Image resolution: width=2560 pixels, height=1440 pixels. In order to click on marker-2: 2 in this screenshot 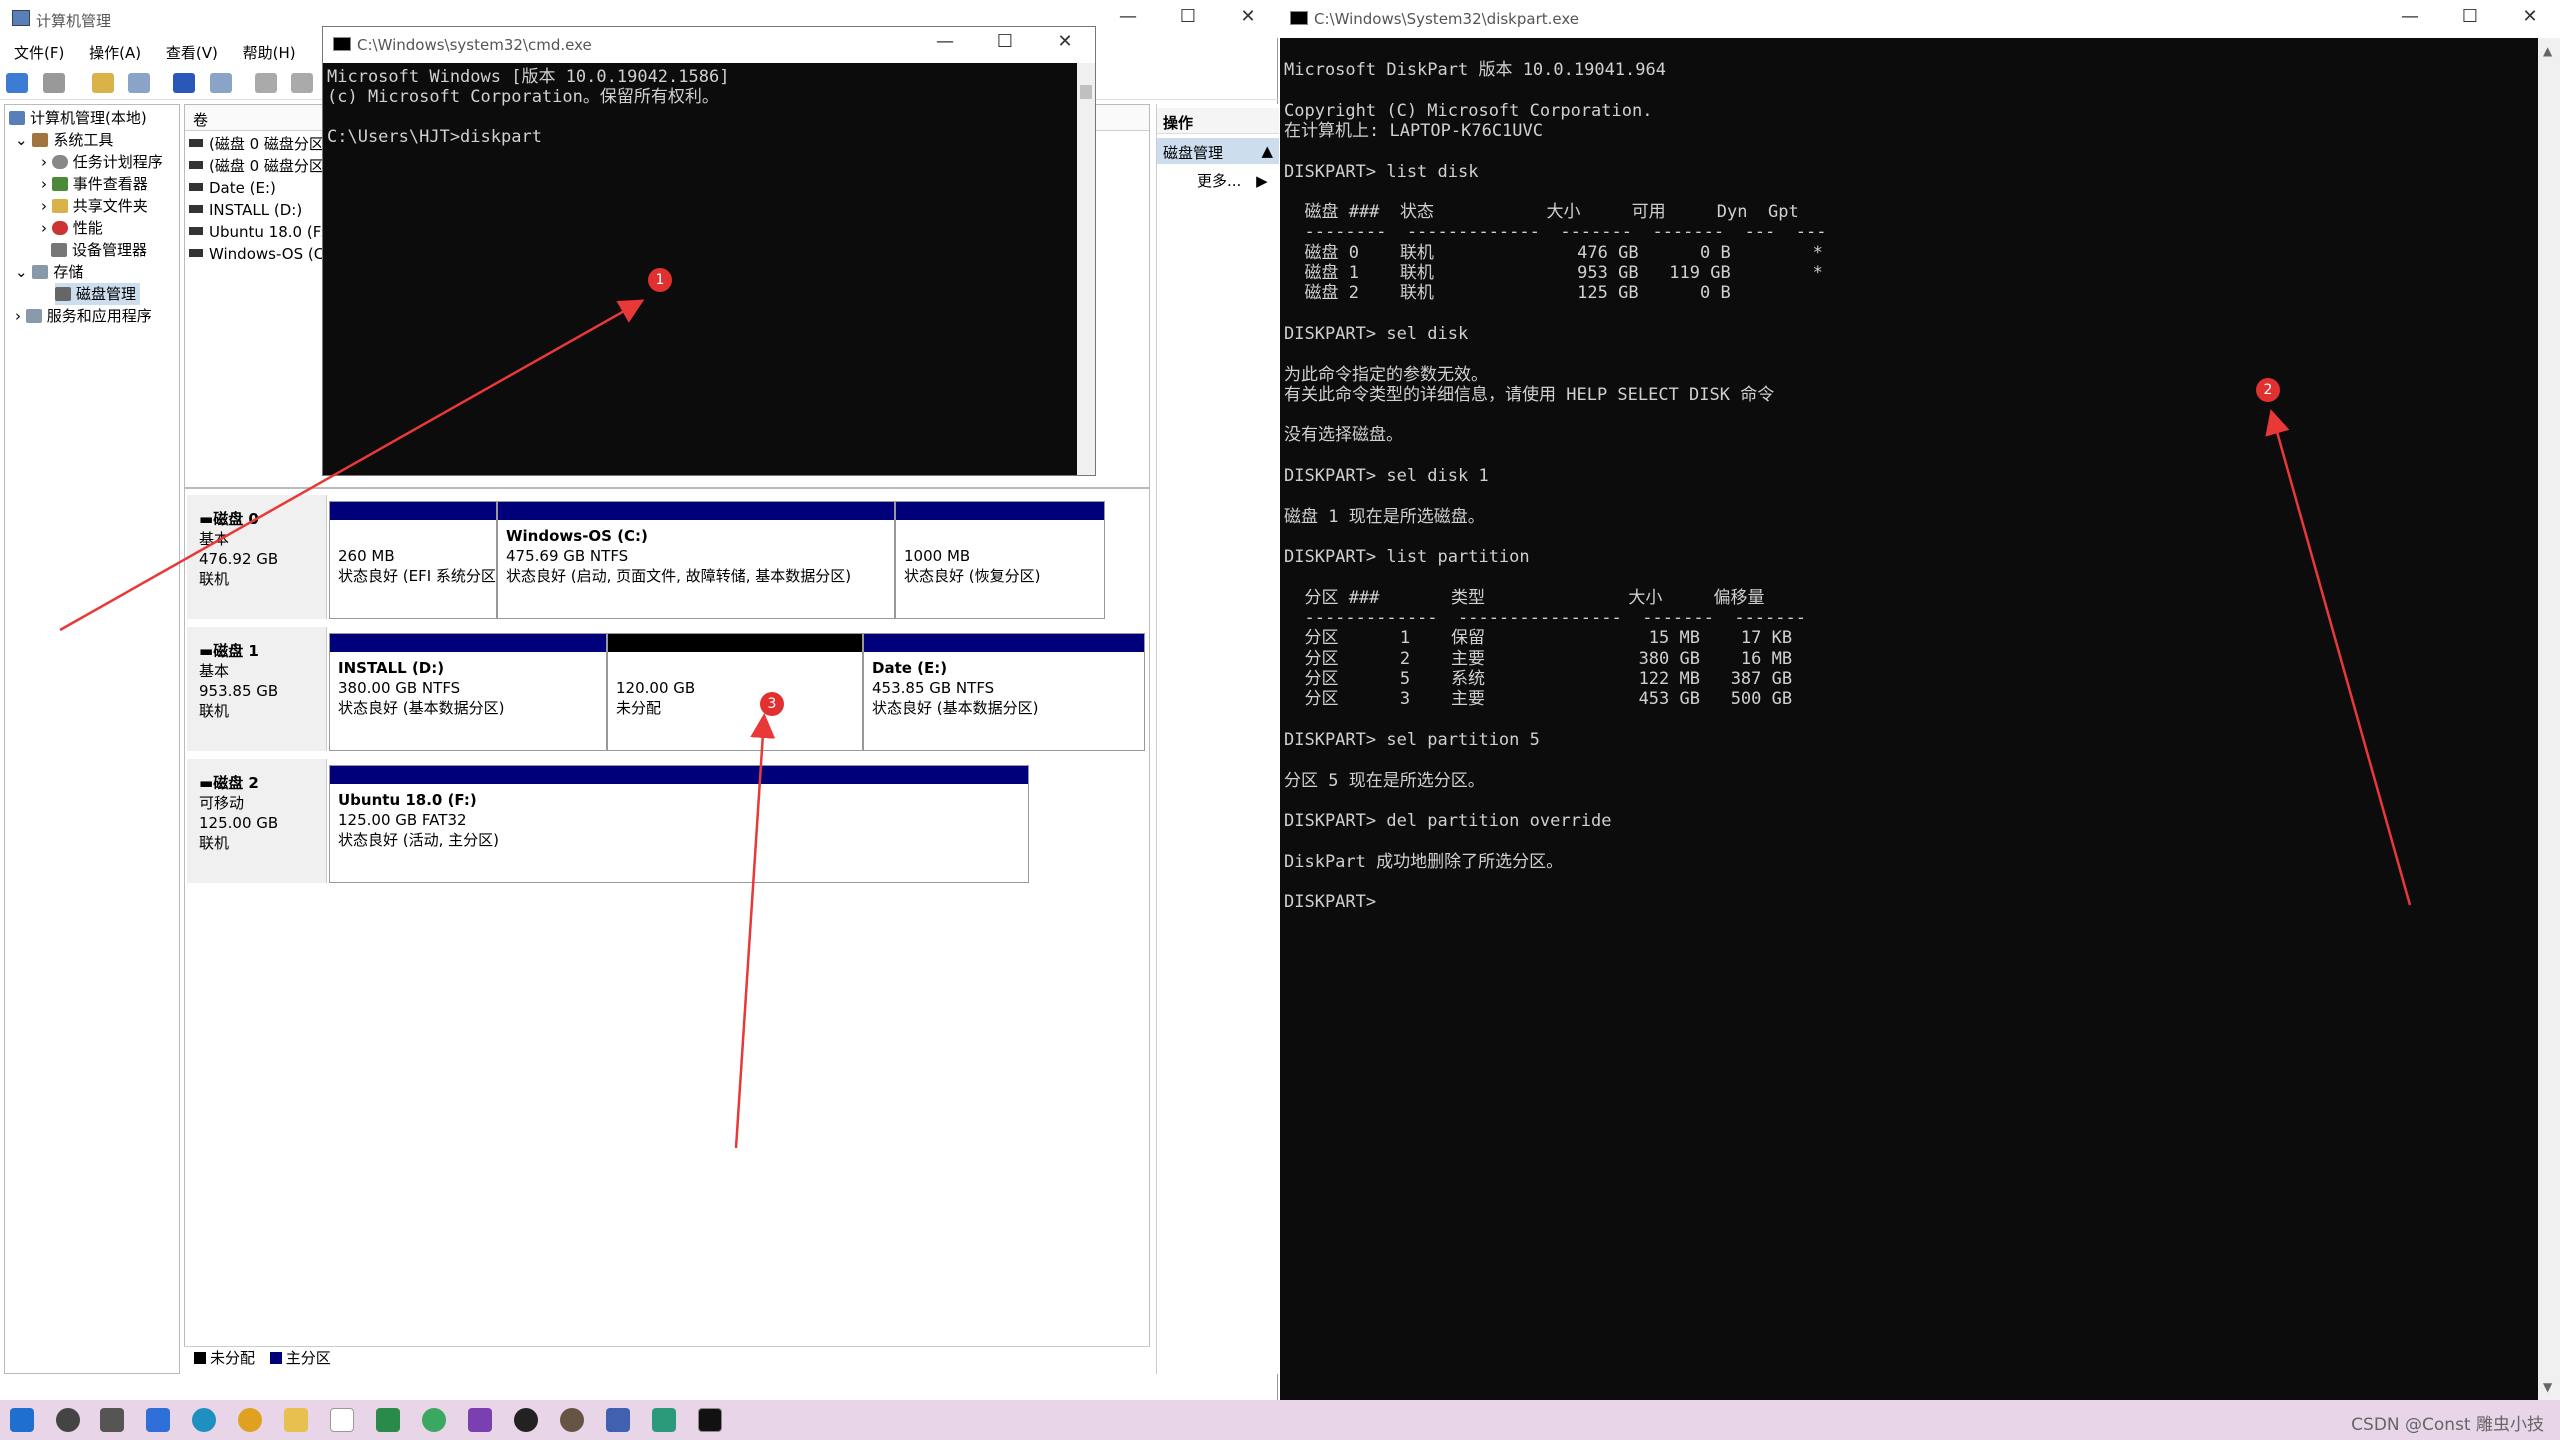, I will do `click(2268, 390)`.